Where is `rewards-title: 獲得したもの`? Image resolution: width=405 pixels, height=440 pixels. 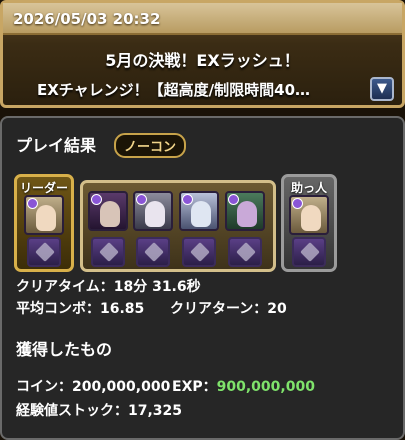 rewards-title: 獲得したもの is located at coordinates (64, 349).